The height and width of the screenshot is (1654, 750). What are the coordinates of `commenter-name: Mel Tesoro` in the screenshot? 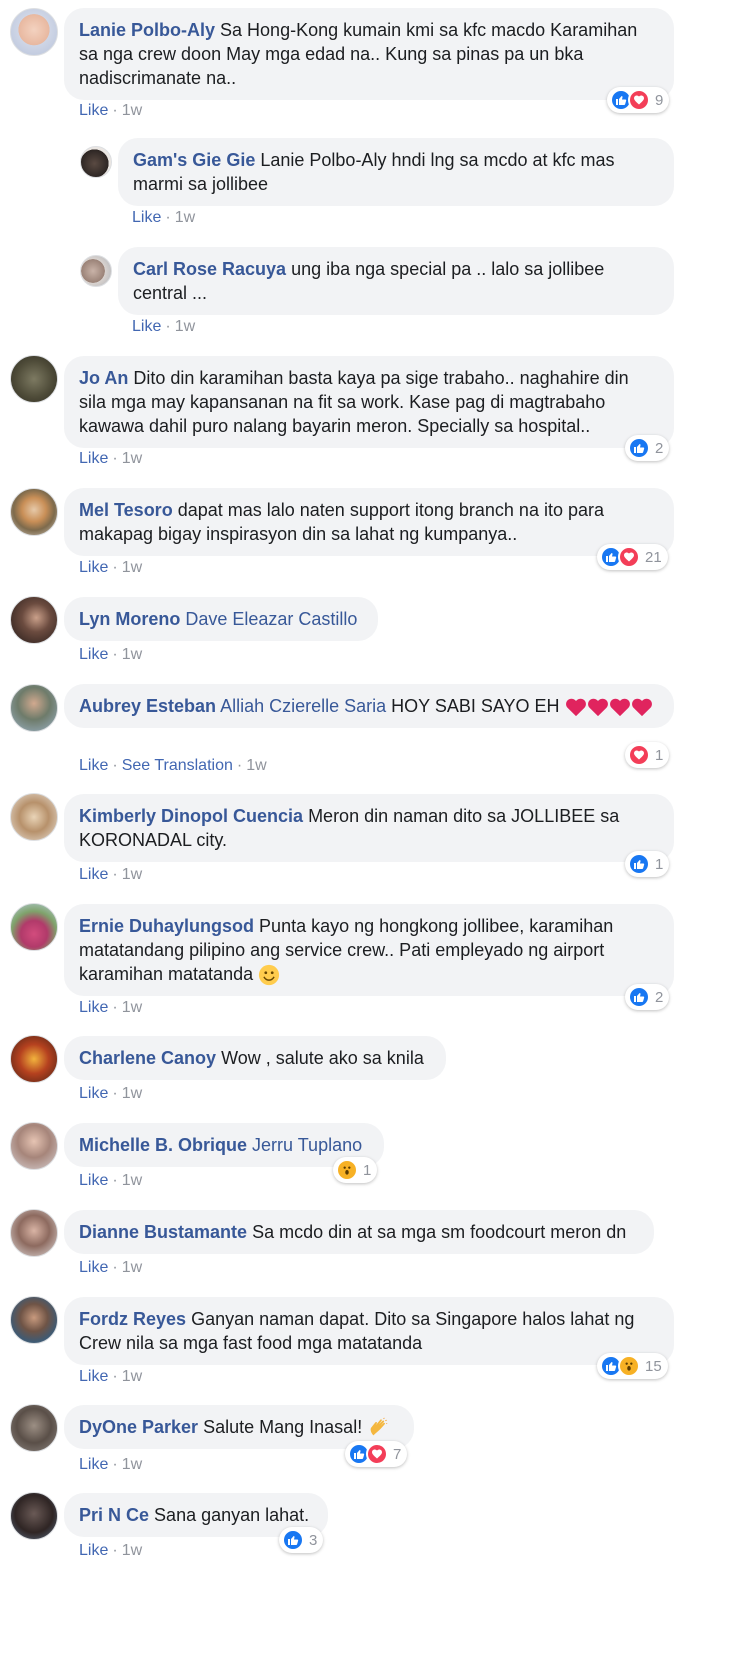 It's located at (126, 510).